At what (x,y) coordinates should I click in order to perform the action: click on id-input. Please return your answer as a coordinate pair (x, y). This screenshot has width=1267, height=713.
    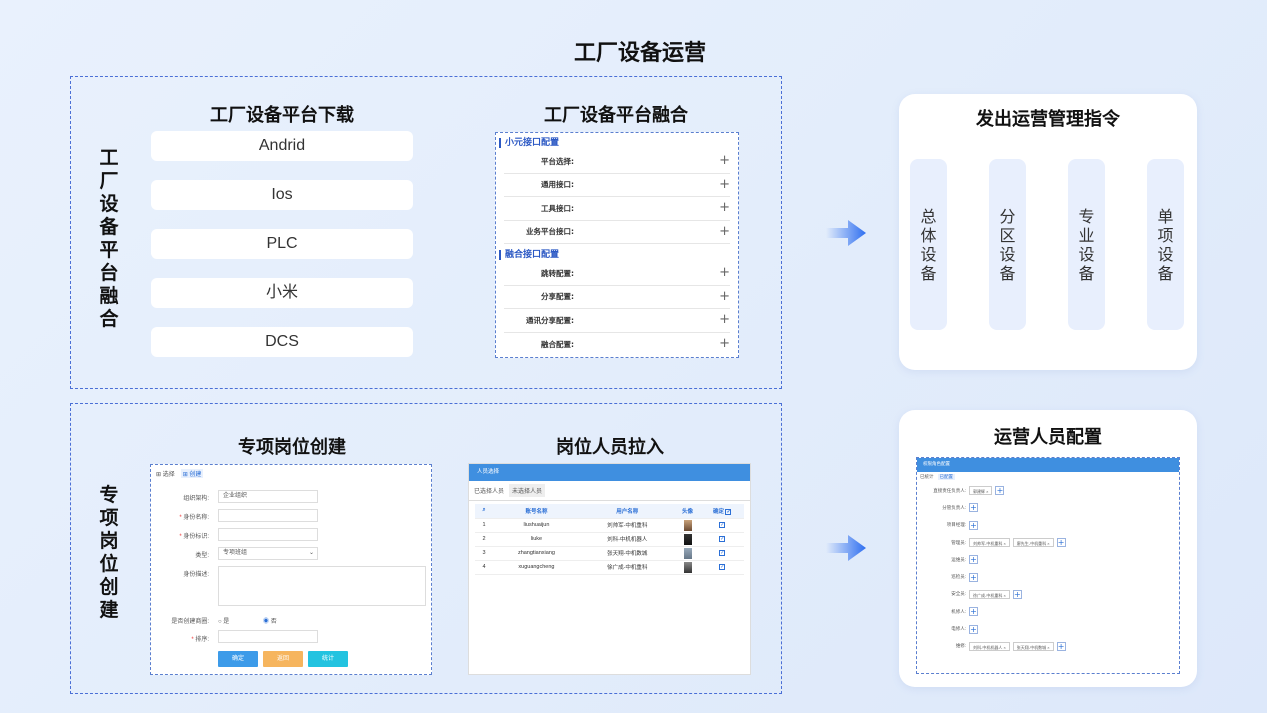
    Looking at the image, I should click on (268, 534).